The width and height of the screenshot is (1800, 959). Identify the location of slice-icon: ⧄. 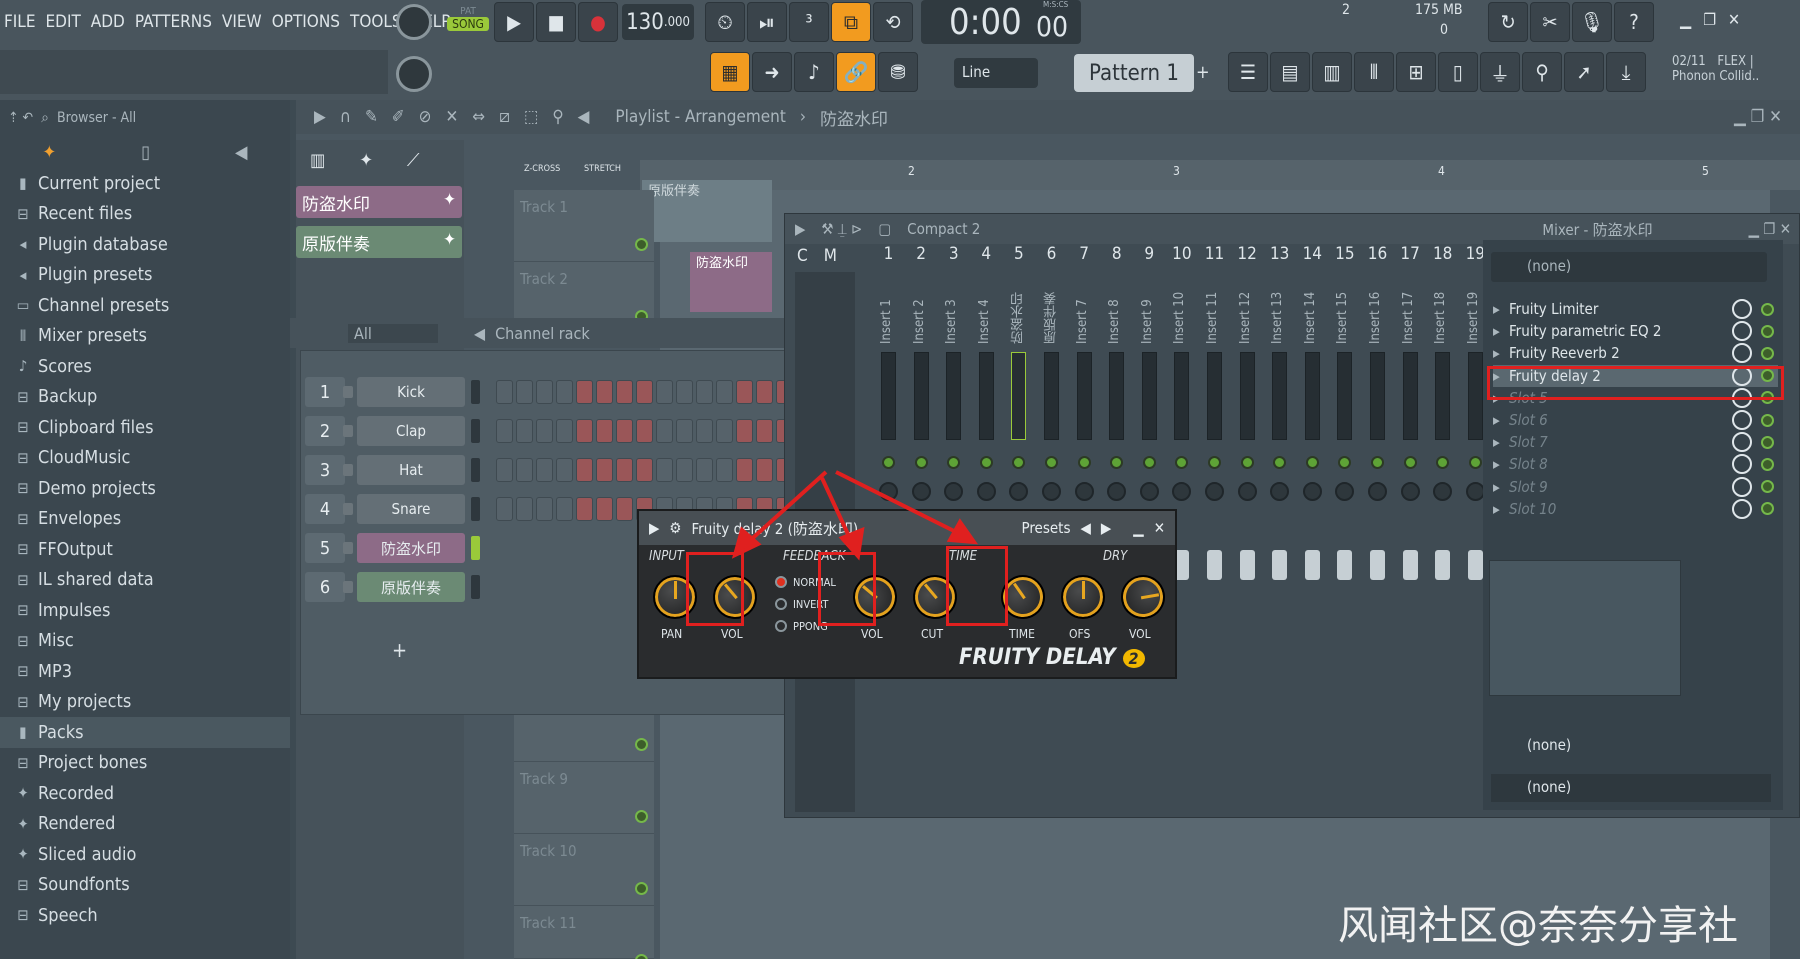
(504, 117).